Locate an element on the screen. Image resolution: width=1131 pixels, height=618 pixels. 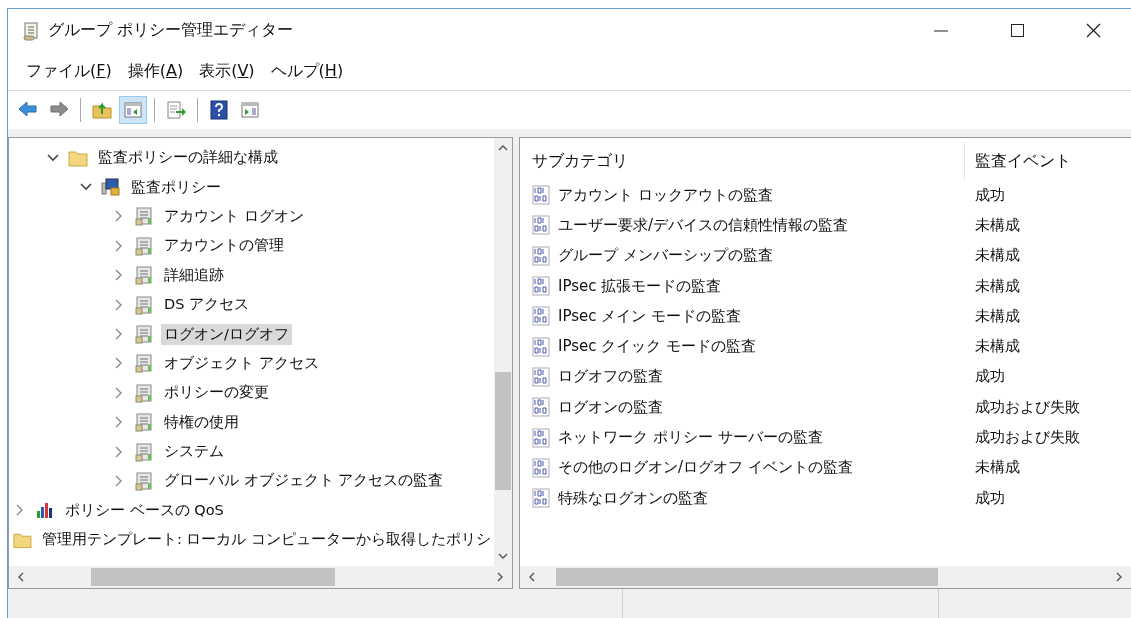
export-list-icon is located at coordinates (176, 110).